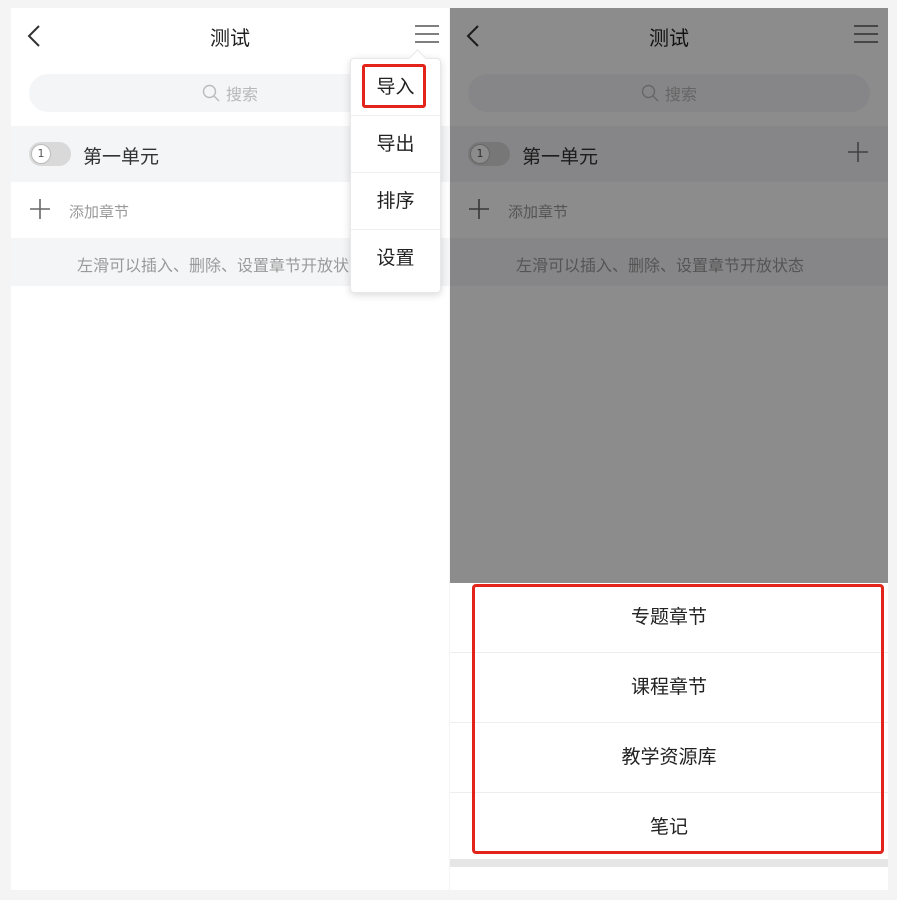 Image resolution: width=897 pixels, height=900 pixels. Describe the element at coordinates (395, 144) in the screenshot. I see `menu-item-export: 导出` at that location.